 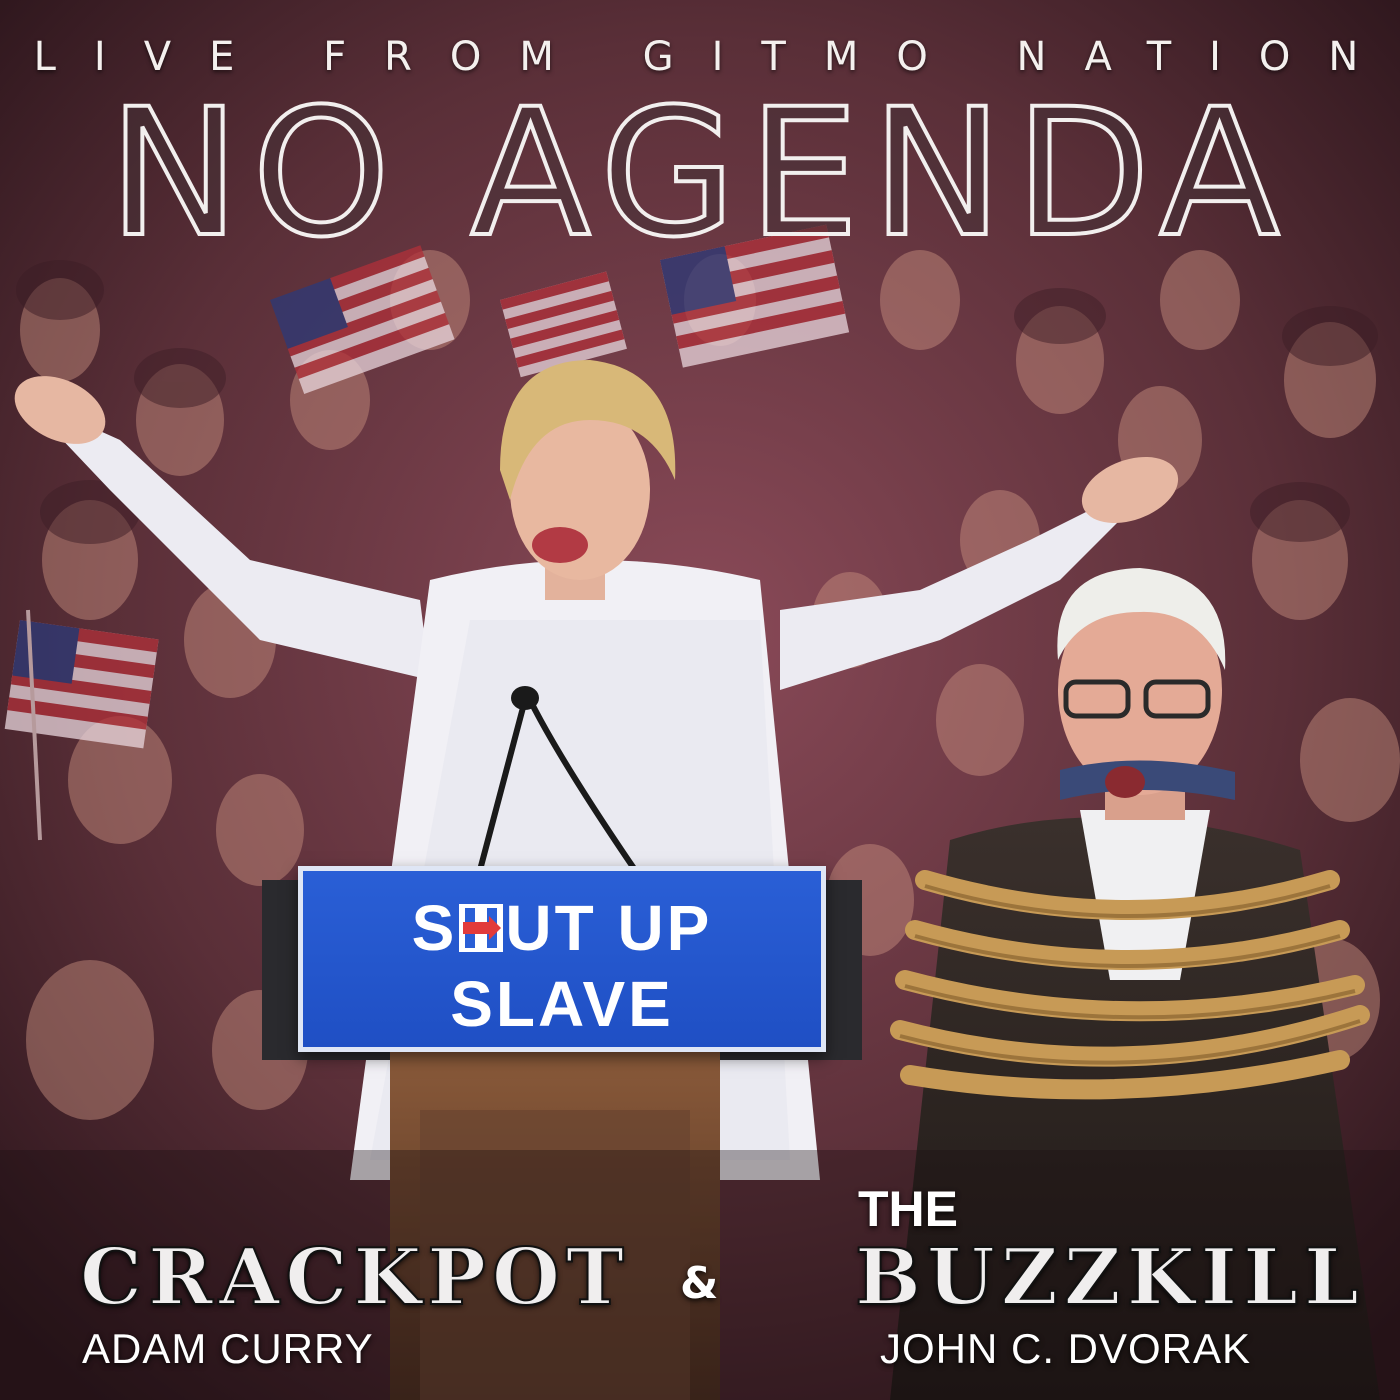 What do you see at coordinates (699, 173) in the screenshot?
I see `show-title: NO AGENDA` at bounding box center [699, 173].